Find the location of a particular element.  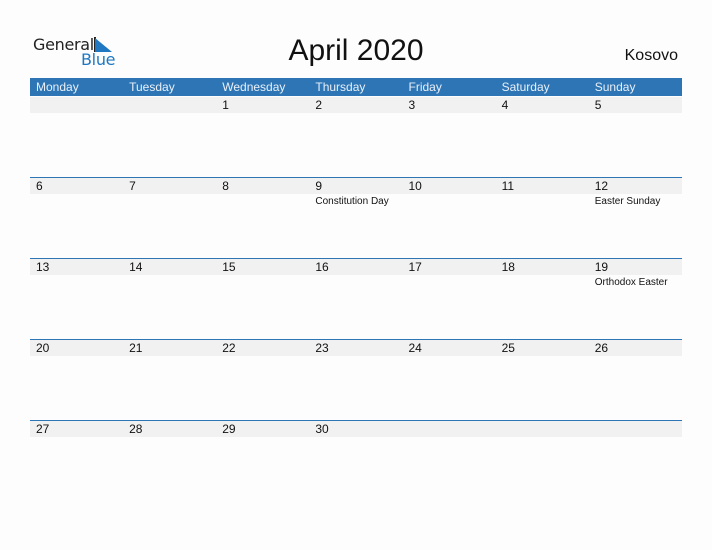

day-cell: 6 is located at coordinates (76, 193).